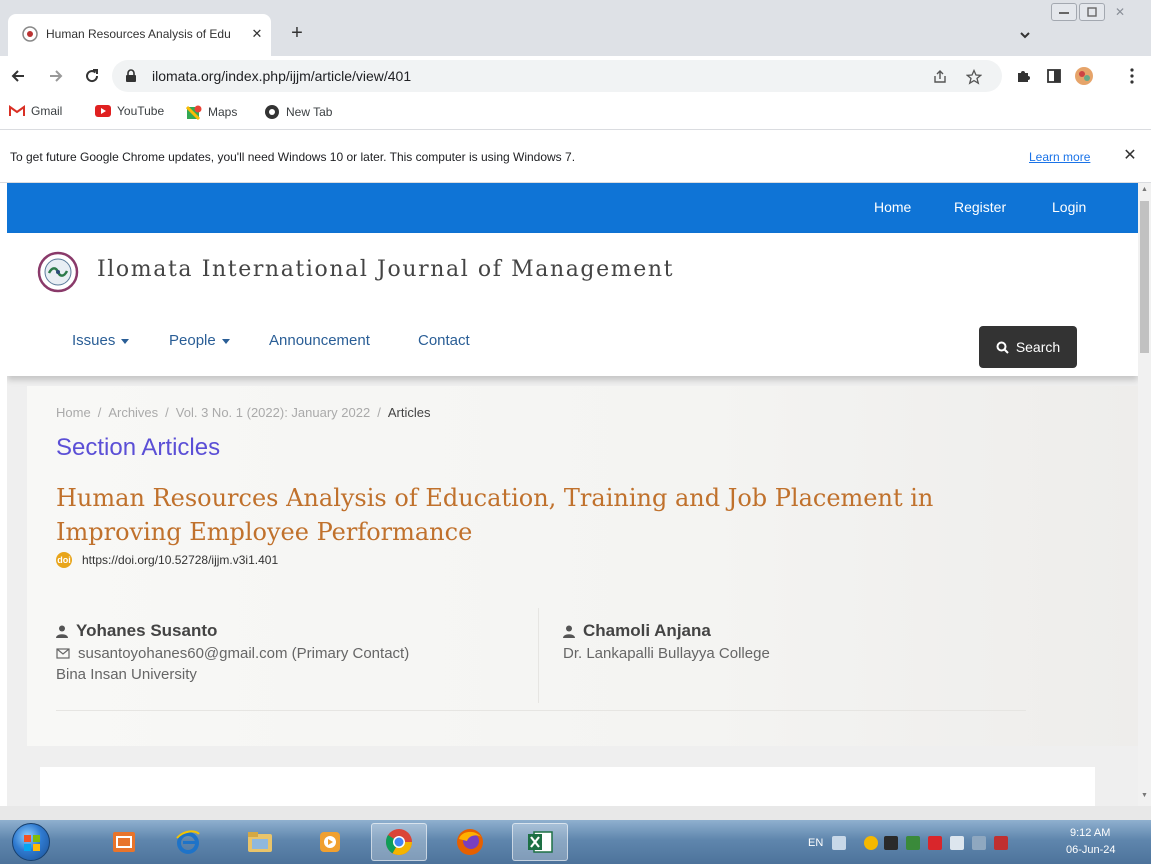 The image size is (1151, 864). Describe the element at coordinates (188, 842) in the screenshot. I see `taskbar-app-ie` at that location.